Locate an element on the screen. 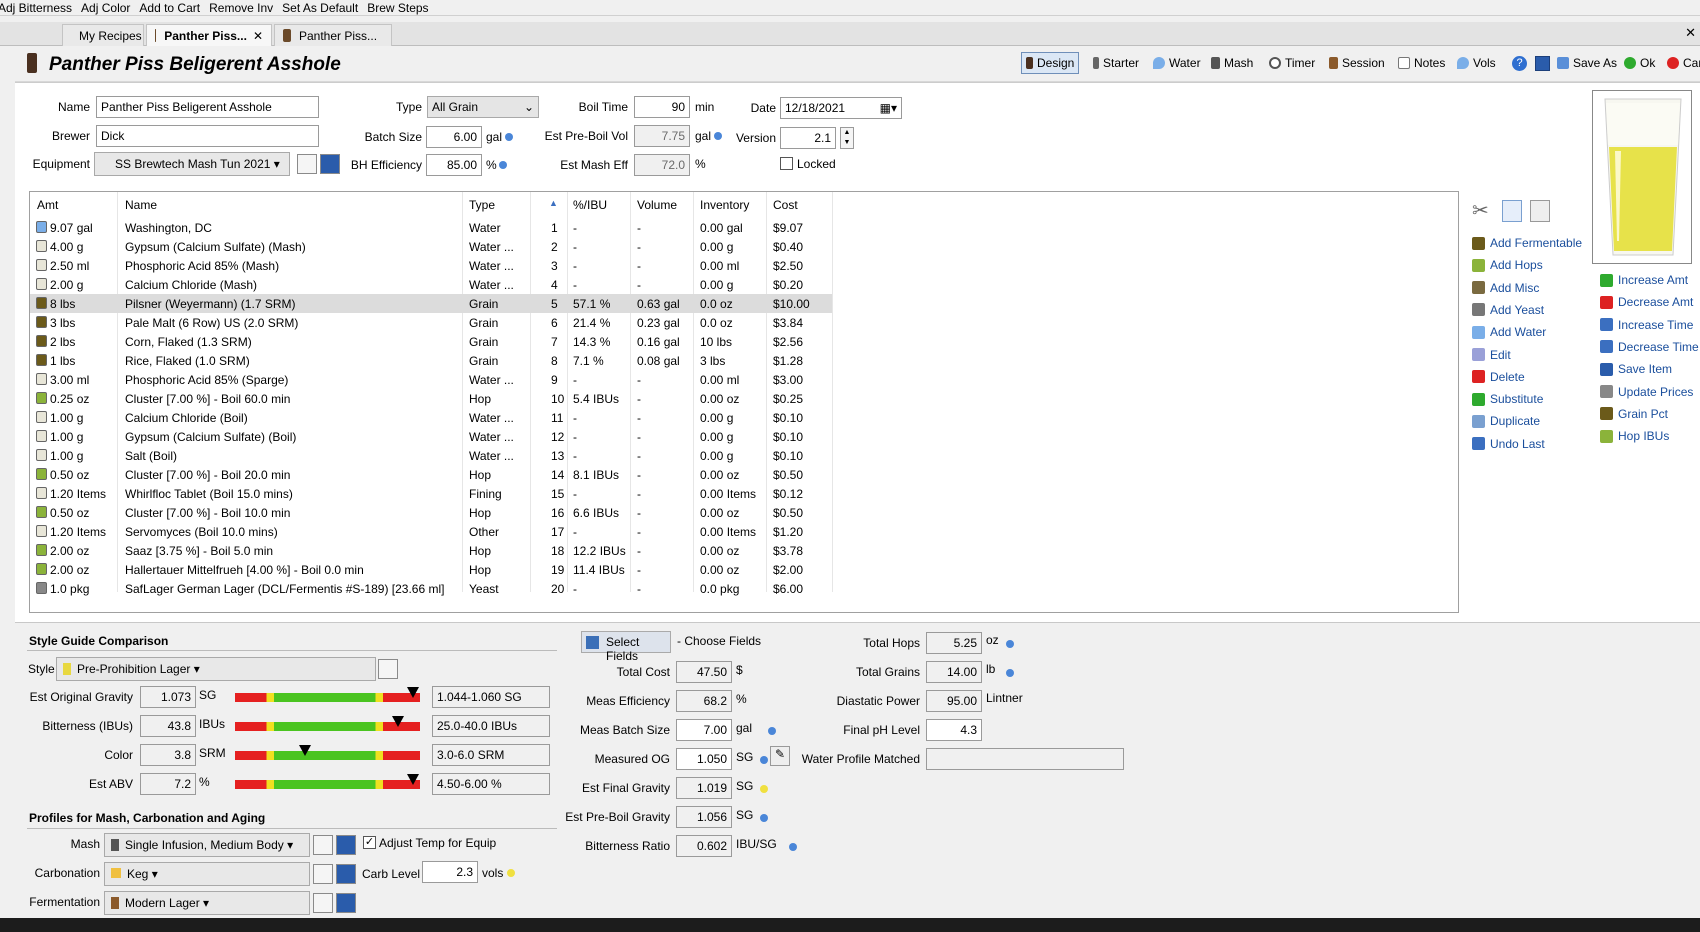 The width and height of the screenshot is (1700, 932). save-carbonation-icon is located at coordinates (346, 874).